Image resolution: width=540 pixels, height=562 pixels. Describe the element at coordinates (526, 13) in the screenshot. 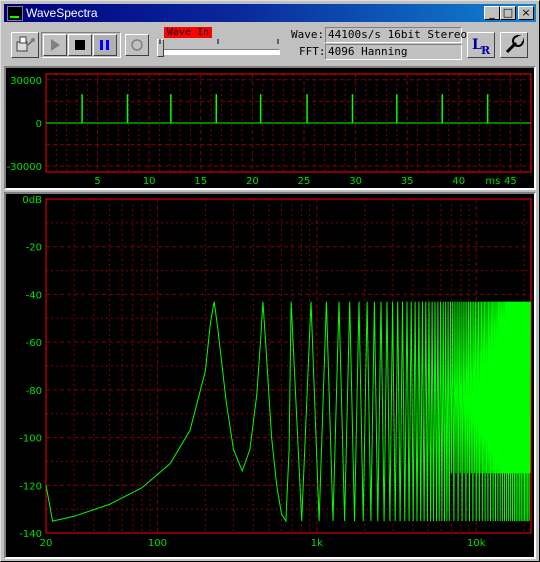

I see `close-button: ×` at that location.